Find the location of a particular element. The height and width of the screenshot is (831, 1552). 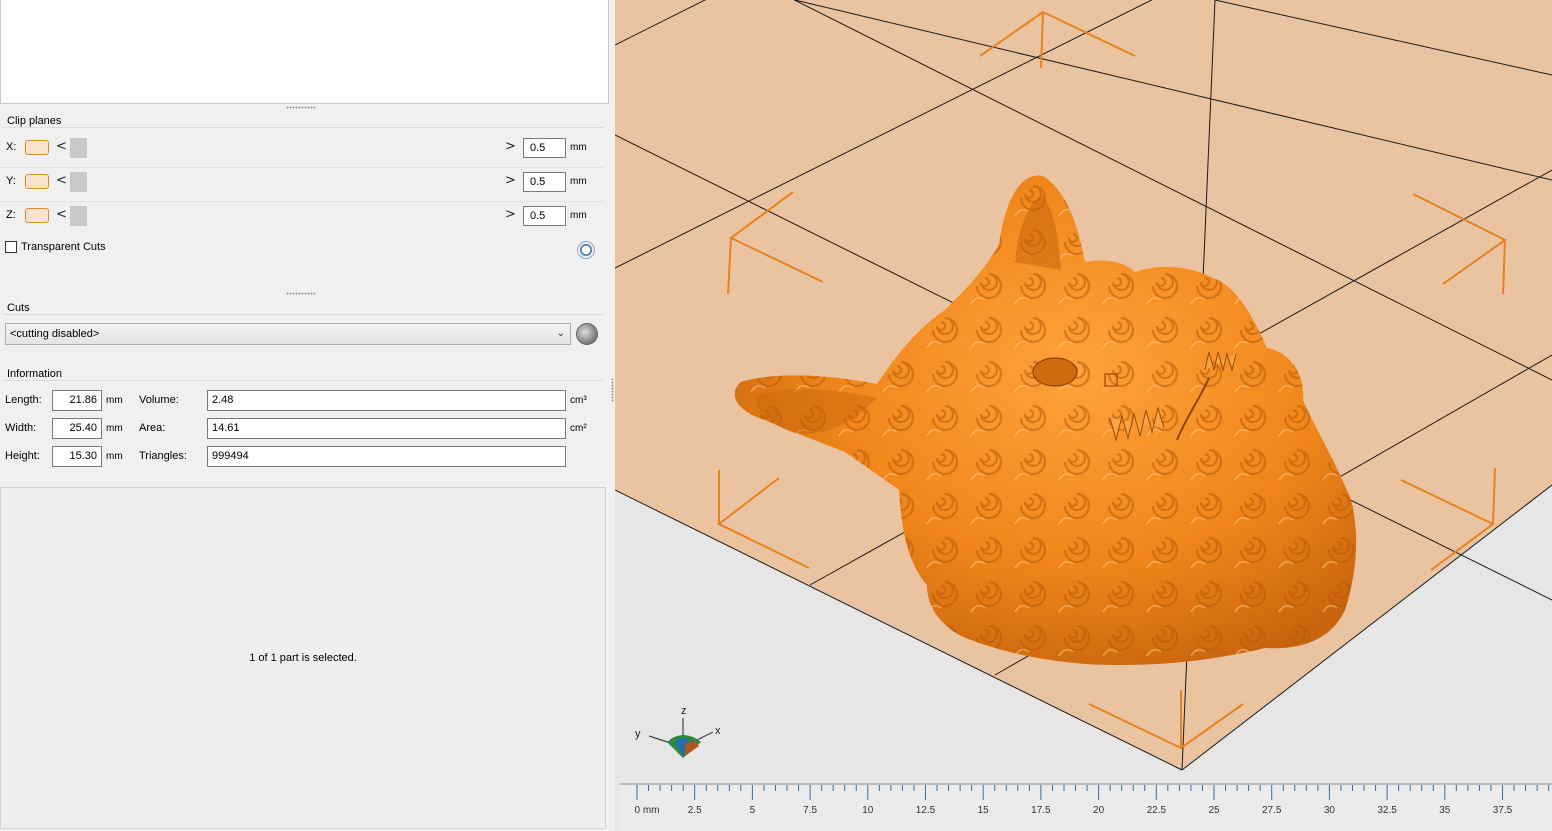

clip-z-decrease-button: < is located at coordinates (61, 215).